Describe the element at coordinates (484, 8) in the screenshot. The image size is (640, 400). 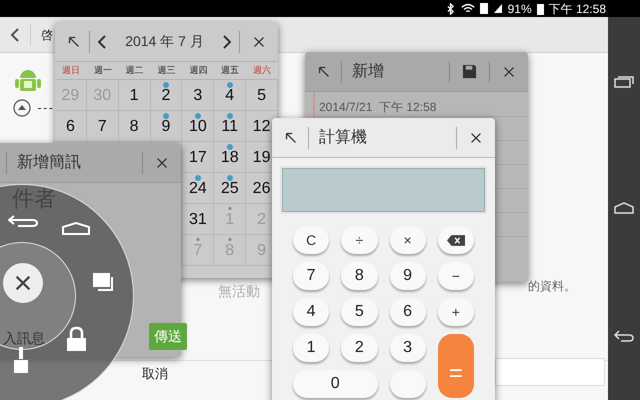
I see `sim-card-icon` at that location.